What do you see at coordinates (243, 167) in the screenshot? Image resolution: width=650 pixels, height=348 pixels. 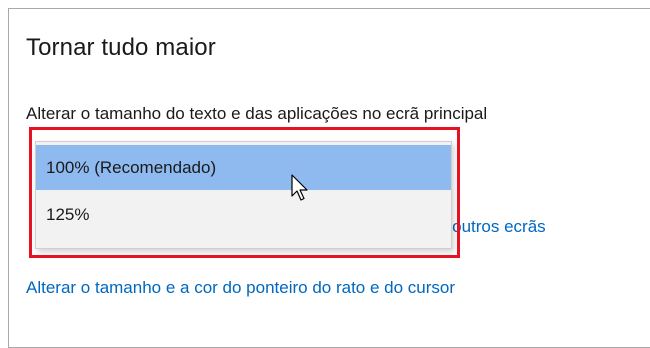 I see `scale-option-100: 100% (Recomendado)` at bounding box center [243, 167].